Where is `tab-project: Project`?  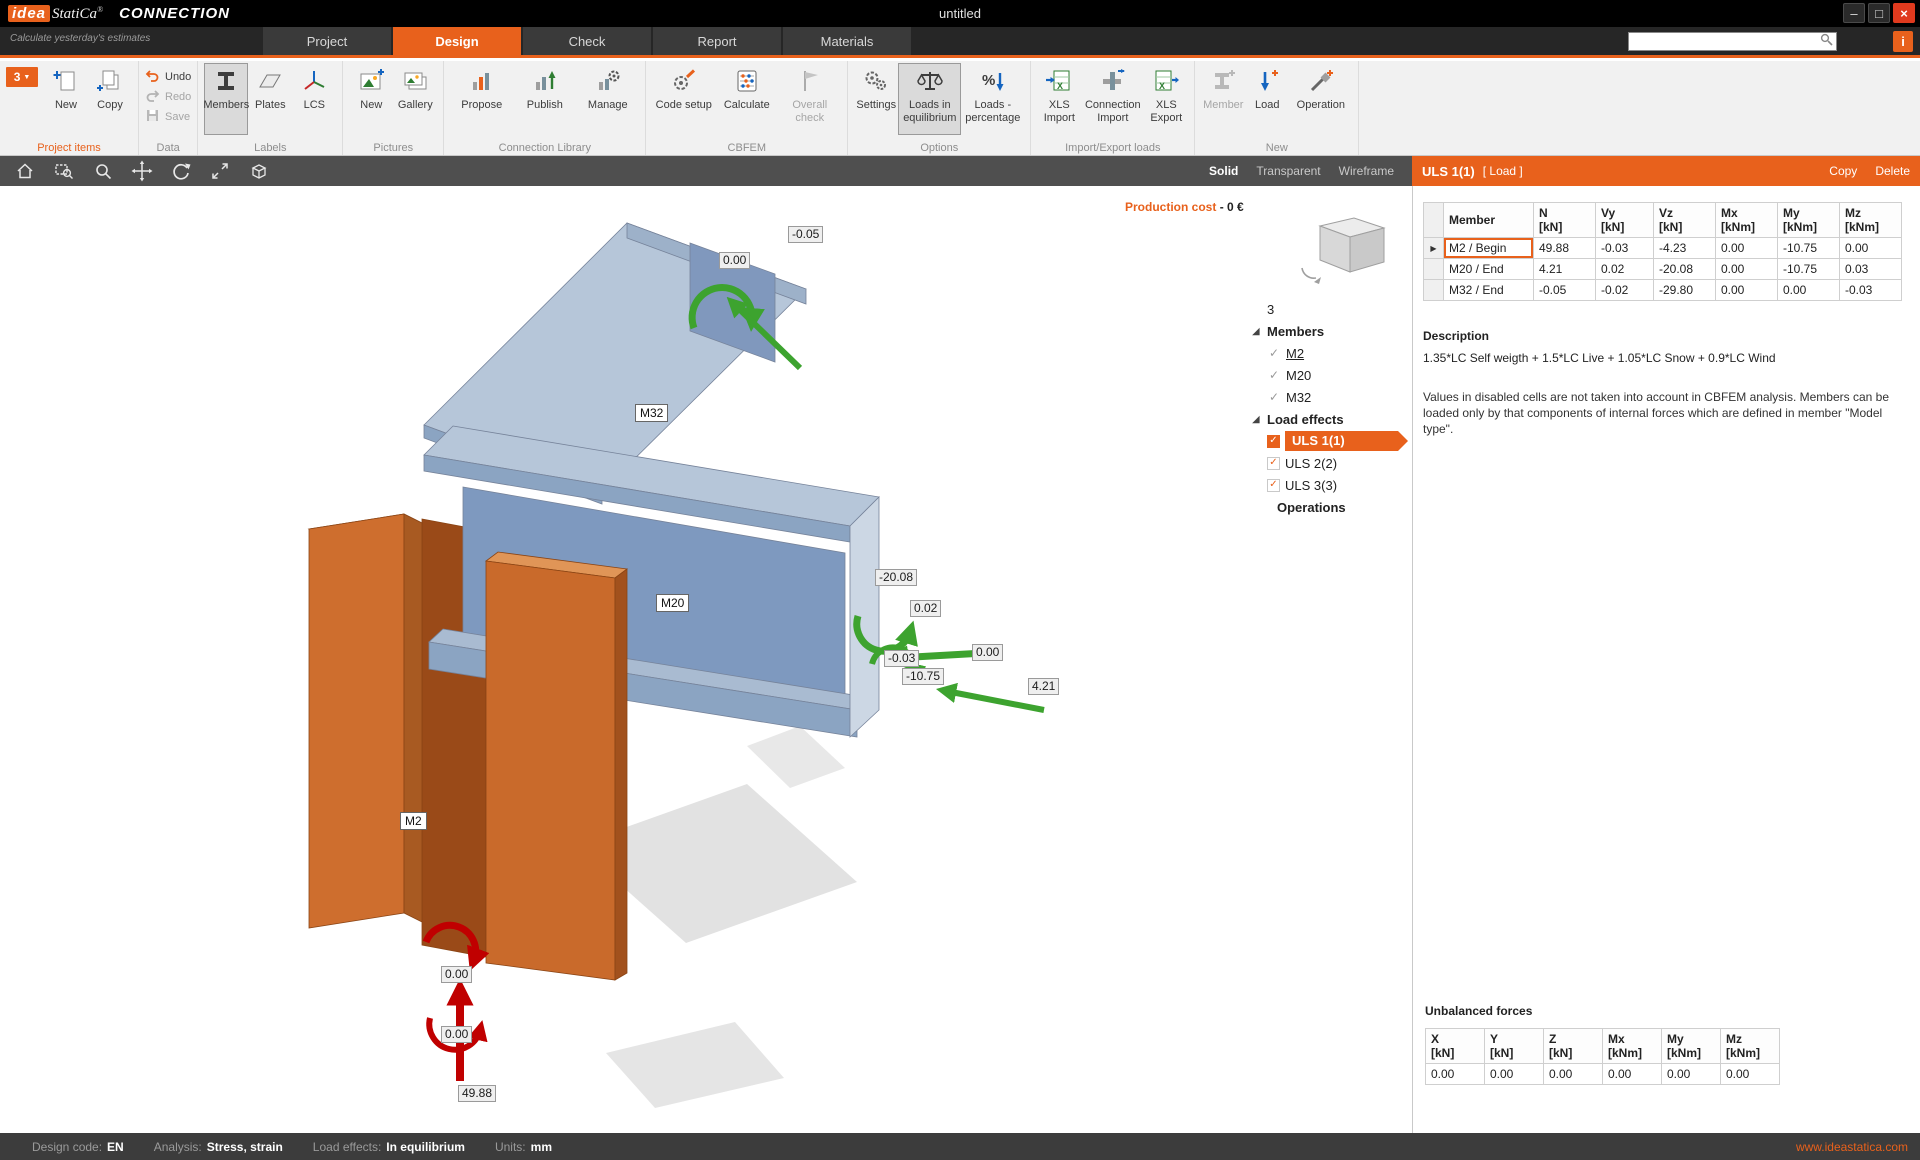 tab-project: Project is located at coordinates (327, 41).